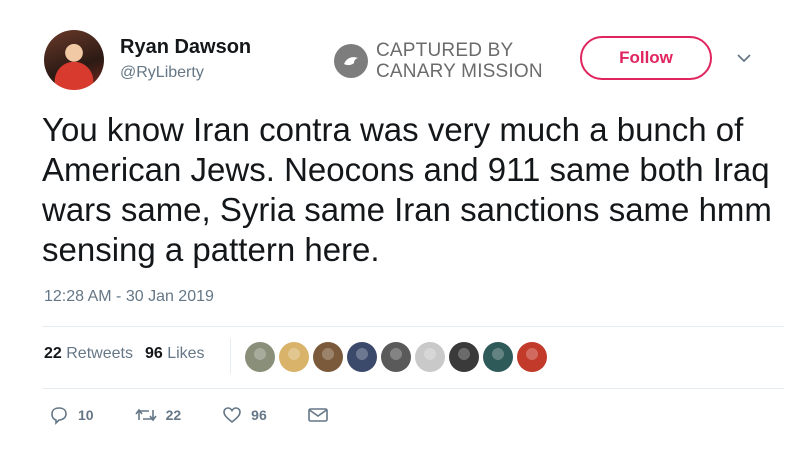  Describe the element at coordinates (259, 415) in the screenshot. I see `like-count: 96` at that location.